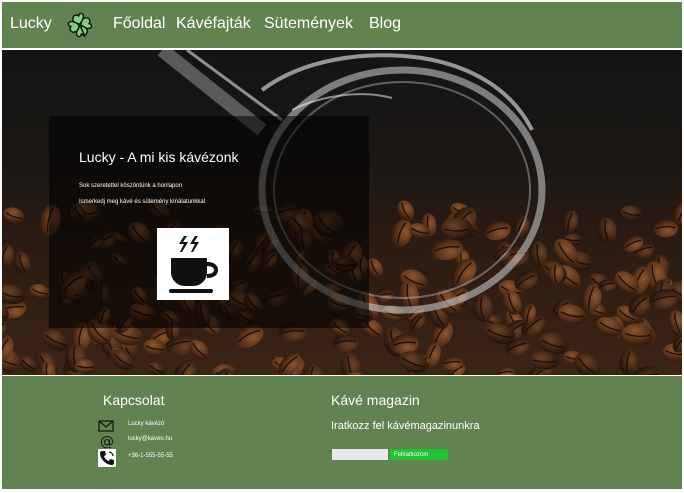 The width and height of the screenshot is (684, 493). Describe the element at coordinates (419, 454) in the screenshot. I see `subscribe-button: Feliratkozom` at that location.